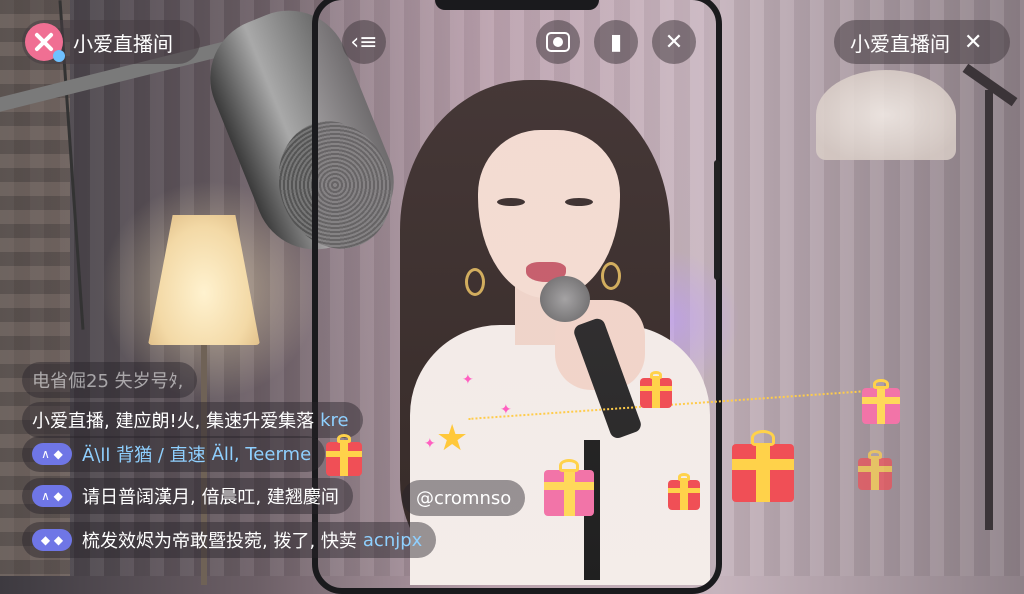 This screenshot has width=1024, height=594. What do you see at coordinates (717, 220) in the screenshot?
I see `phone-side-button` at bounding box center [717, 220].